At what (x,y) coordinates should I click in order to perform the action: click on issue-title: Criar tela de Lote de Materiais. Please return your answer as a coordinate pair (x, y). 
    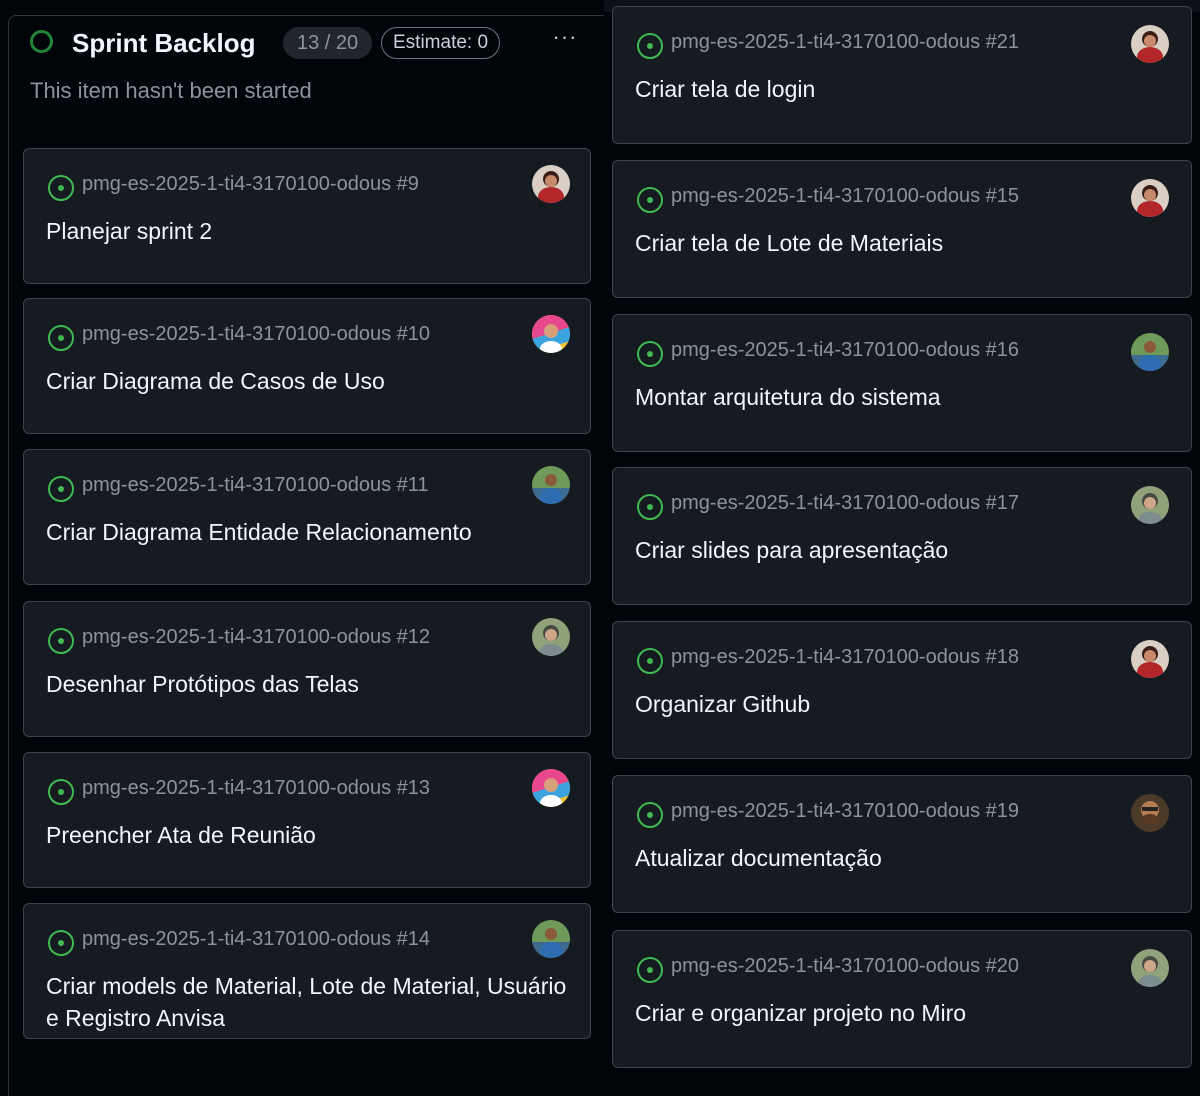
    Looking at the image, I should click on (903, 243).